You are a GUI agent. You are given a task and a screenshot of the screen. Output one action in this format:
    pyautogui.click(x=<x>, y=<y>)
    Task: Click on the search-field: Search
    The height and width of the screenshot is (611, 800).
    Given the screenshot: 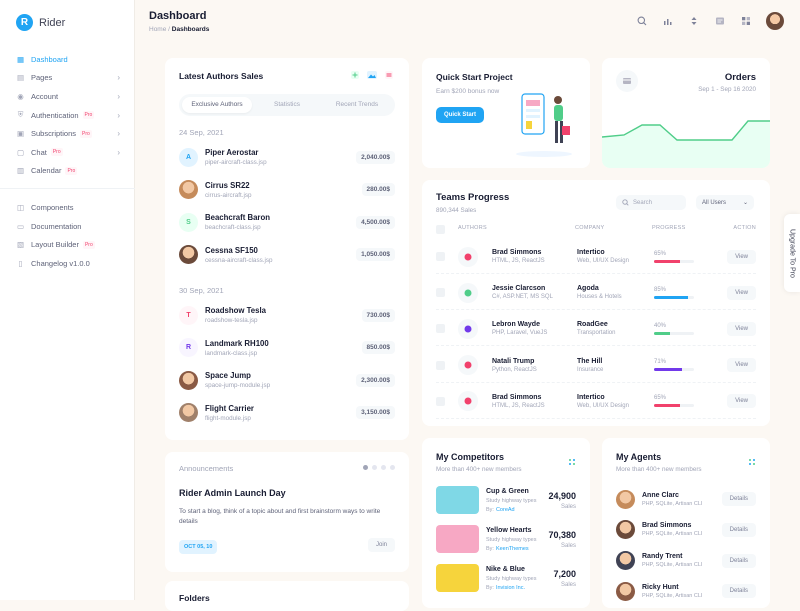 What is the action you would take?
    pyautogui.click(x=651, y=202)
    